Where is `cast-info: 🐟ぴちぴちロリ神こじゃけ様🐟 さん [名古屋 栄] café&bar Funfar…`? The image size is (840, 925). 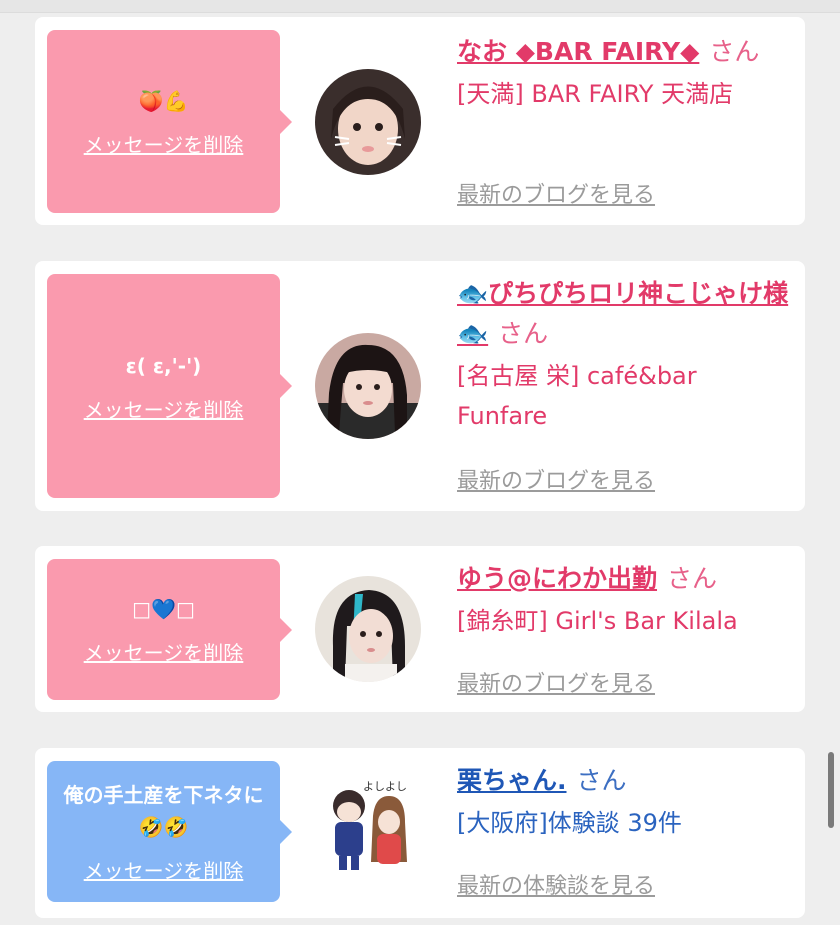 cast-info: 🐟ぴちぴちロリ神こじゃけ様🐟 さん [名古屋 栄] café&bar Funfar… is located at coordinates (624, 355).